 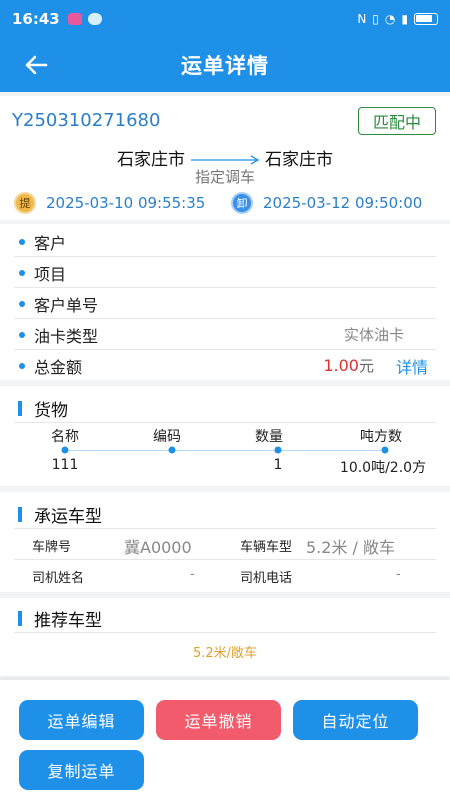 What do you see at coordinates (266, 547) in the screenshot?
I see `vehicle-type-label: 车辆车型` at bounding box center [266, 547].